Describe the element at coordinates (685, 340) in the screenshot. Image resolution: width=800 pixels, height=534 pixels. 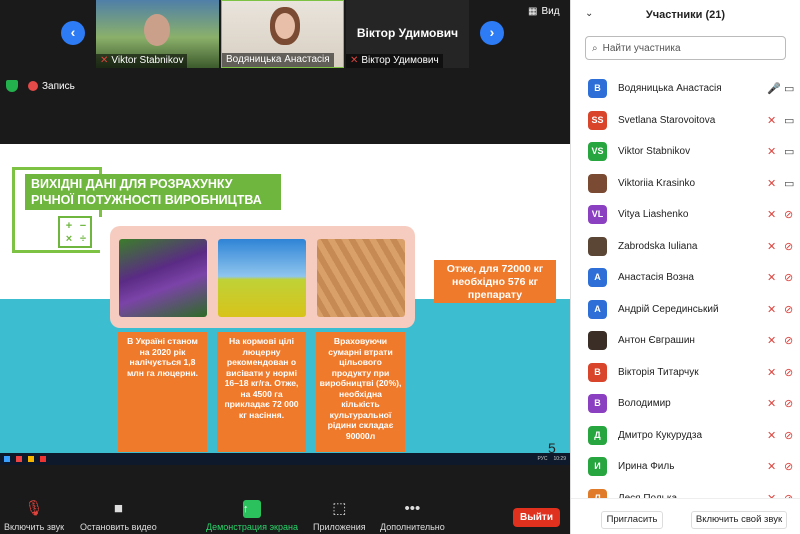
I see `participant-row: Антон Євграшин ✕ ⊘` at that location.